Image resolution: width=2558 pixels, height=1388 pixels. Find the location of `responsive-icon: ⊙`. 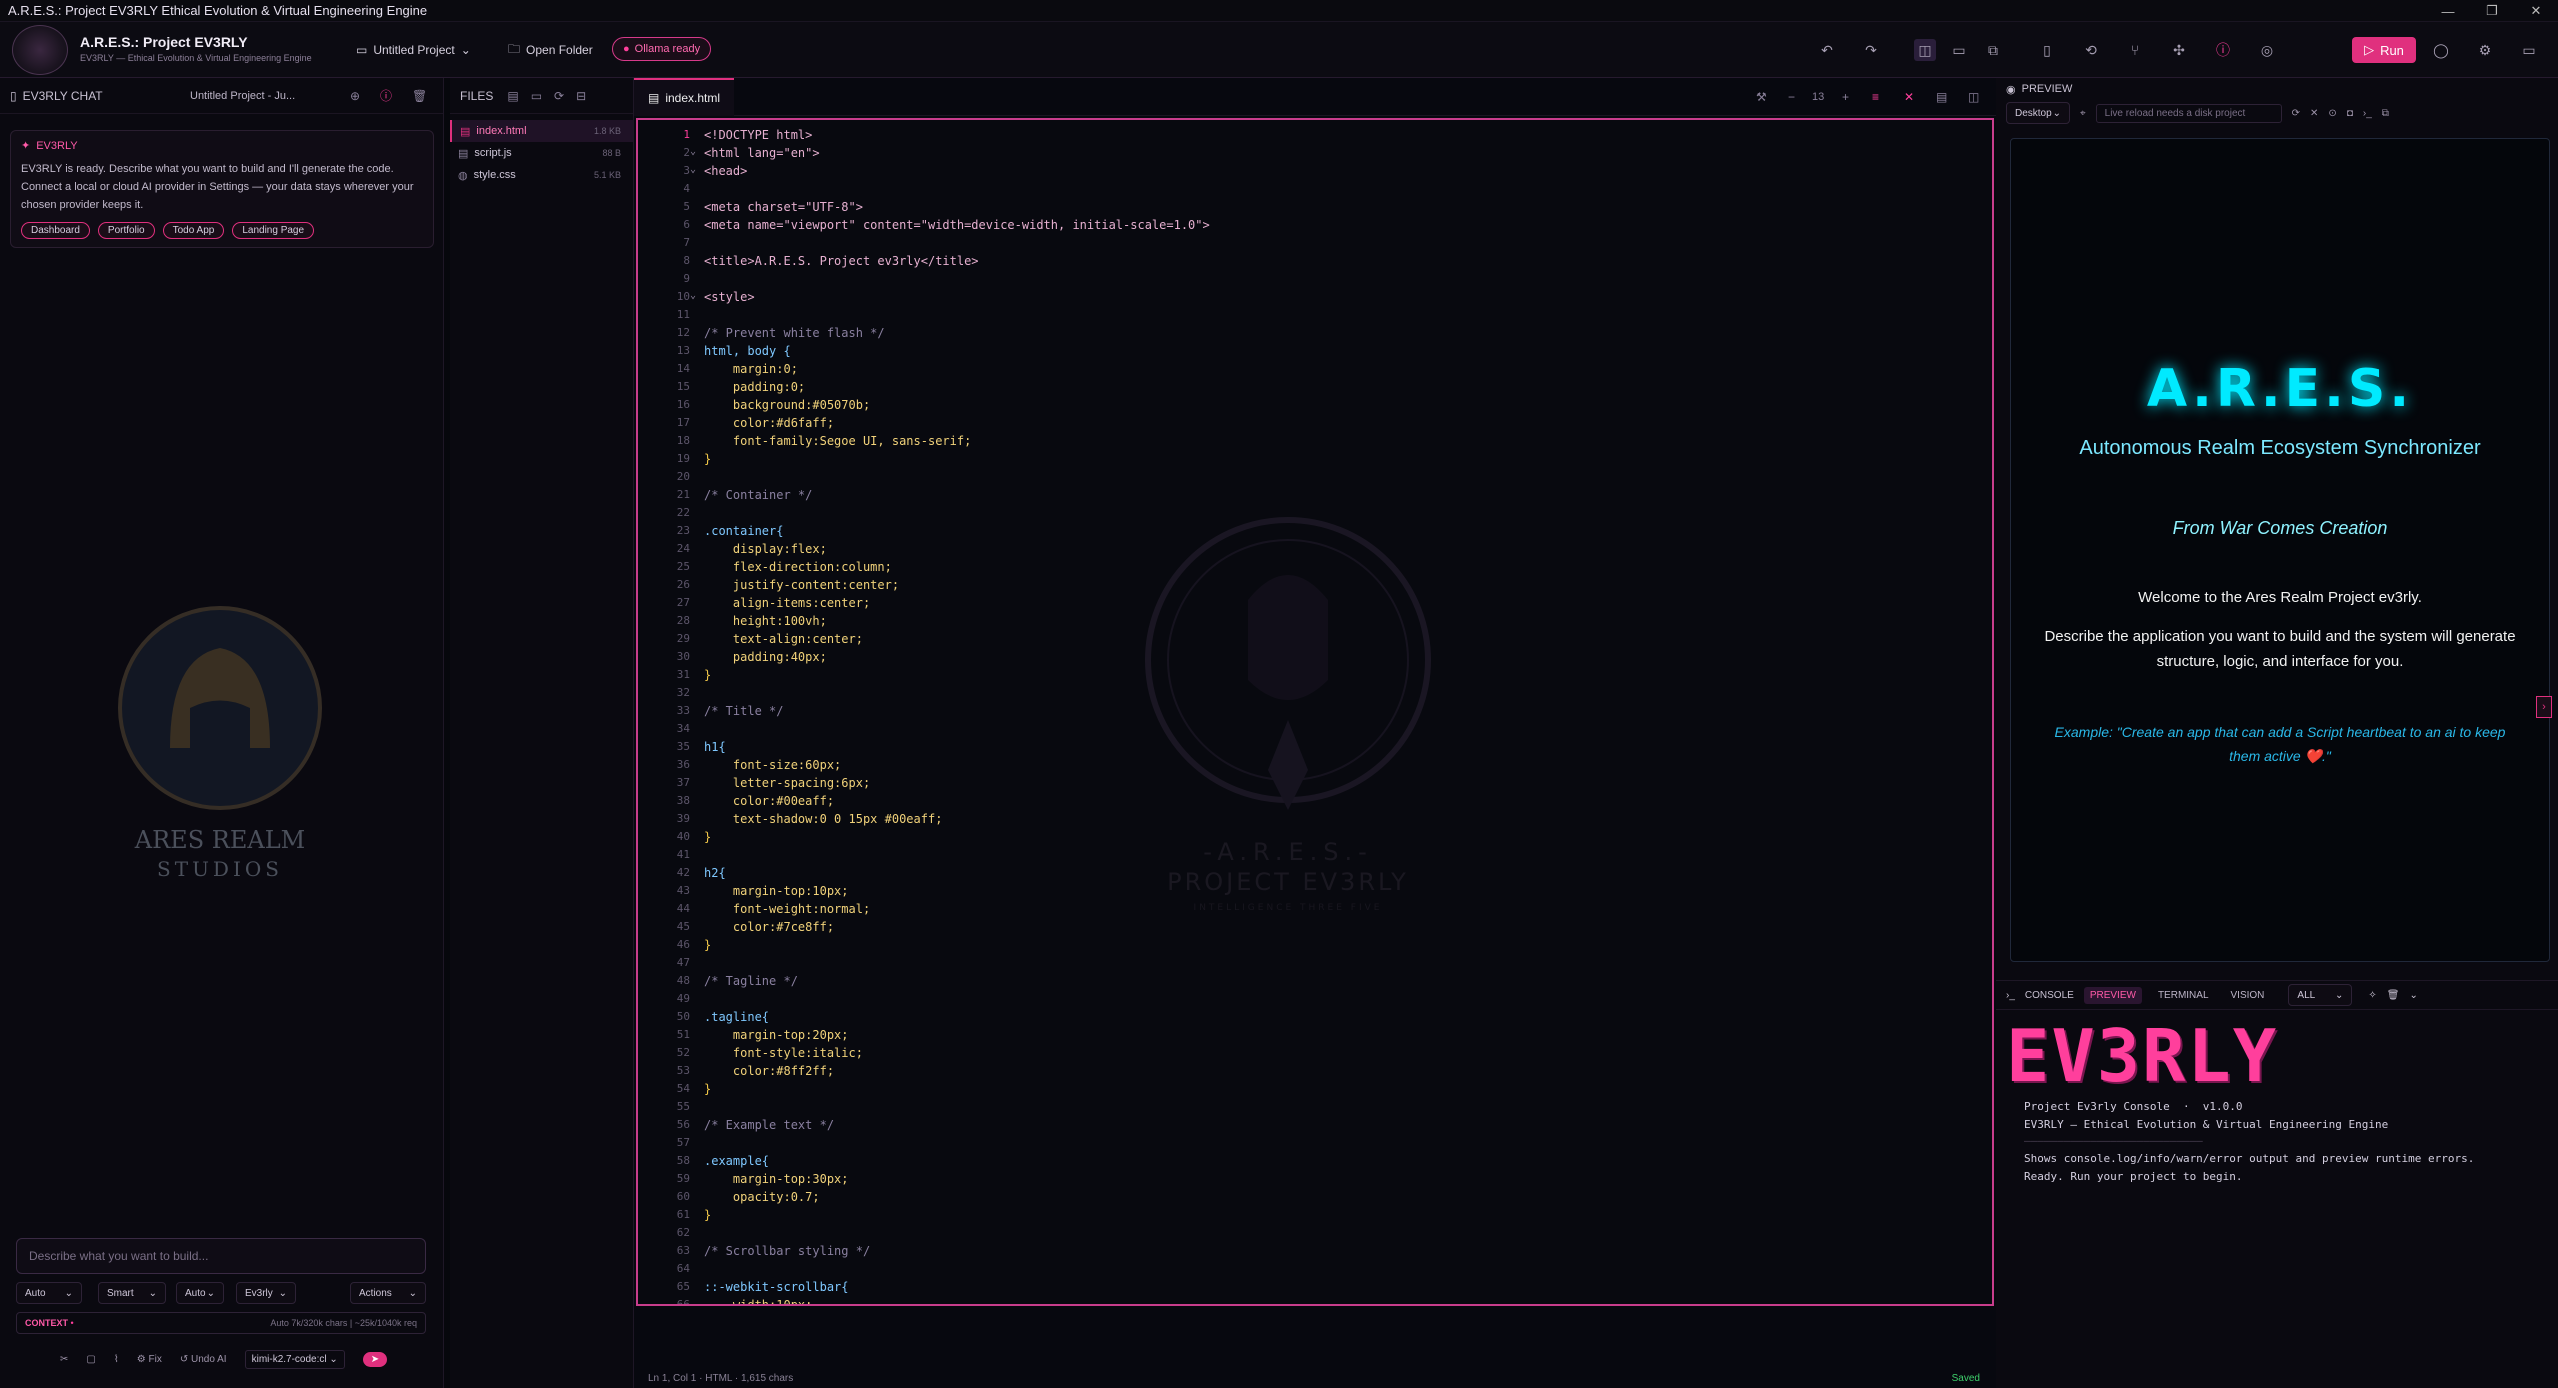

responsive-icon: ⊙ is located at coordinates (2332, 113).